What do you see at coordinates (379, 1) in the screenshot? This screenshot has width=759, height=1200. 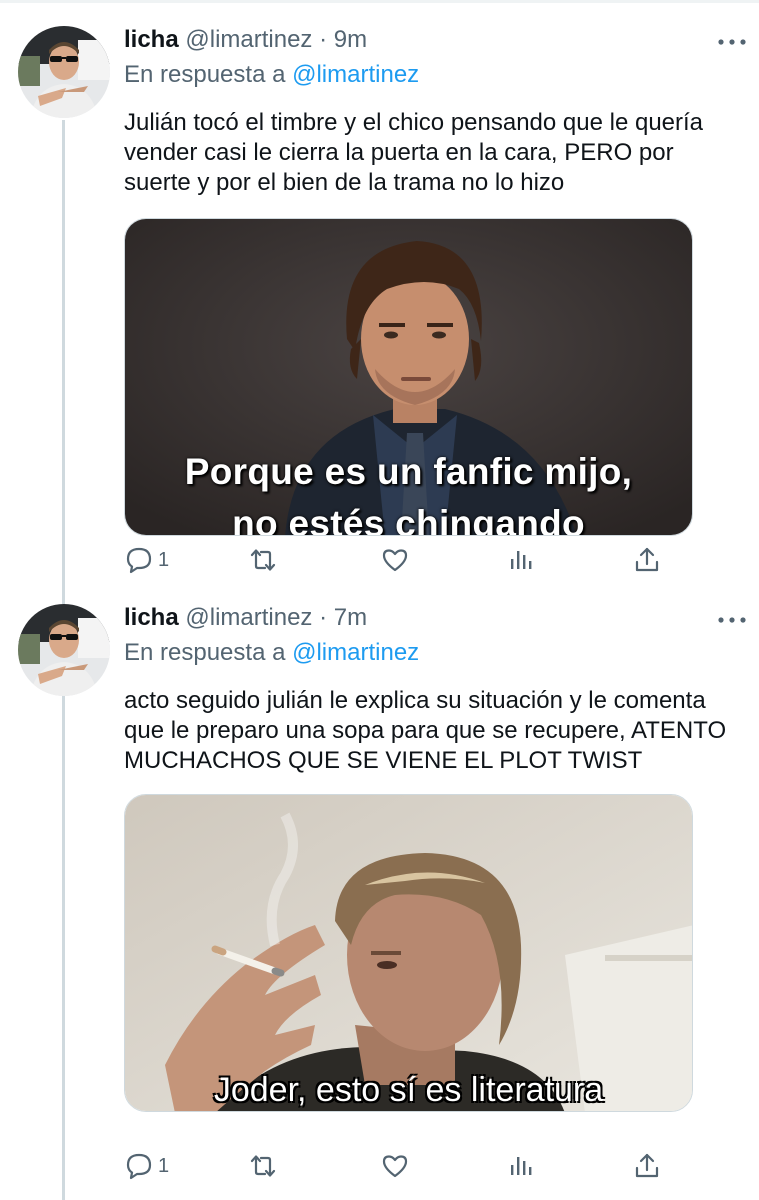 I see `top-divider` at bounding box center [379, 1].